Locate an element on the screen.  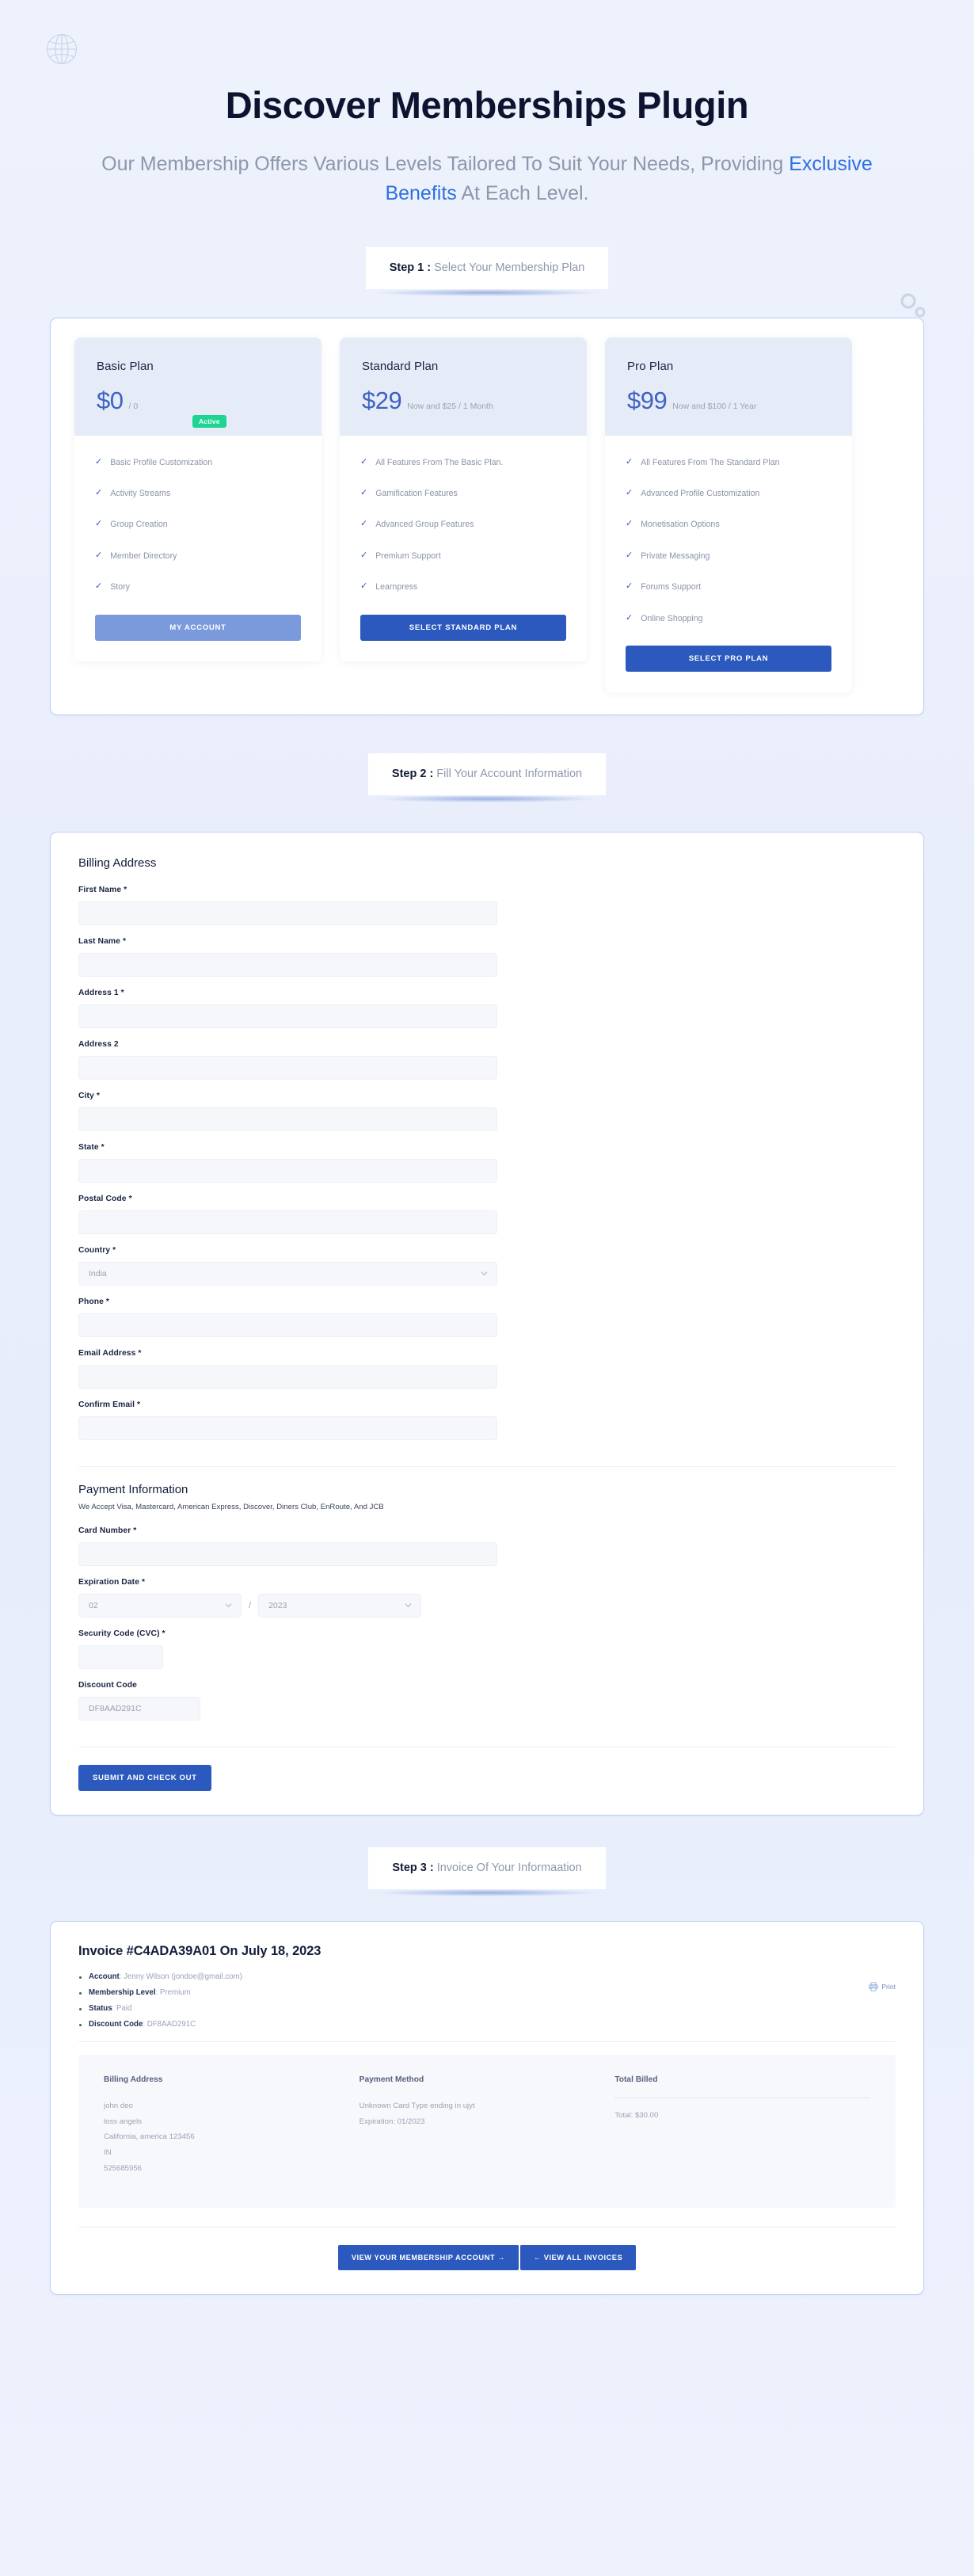
city-input is located at coordinates (287, 1119).